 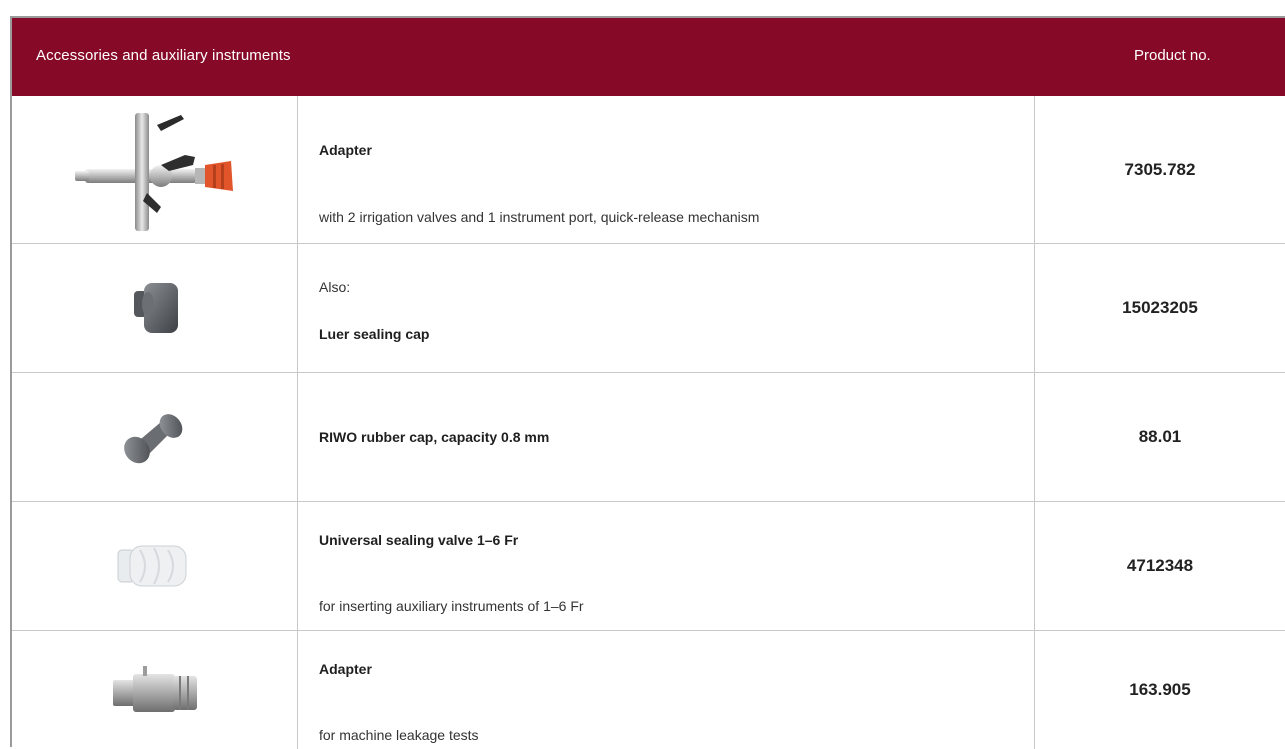 What do you see at coordinates (434, 437) in the screenshot?
I see `product-name: RIWO rubber cap, capacity 0.8 mm` at bounding box center [434, 437].